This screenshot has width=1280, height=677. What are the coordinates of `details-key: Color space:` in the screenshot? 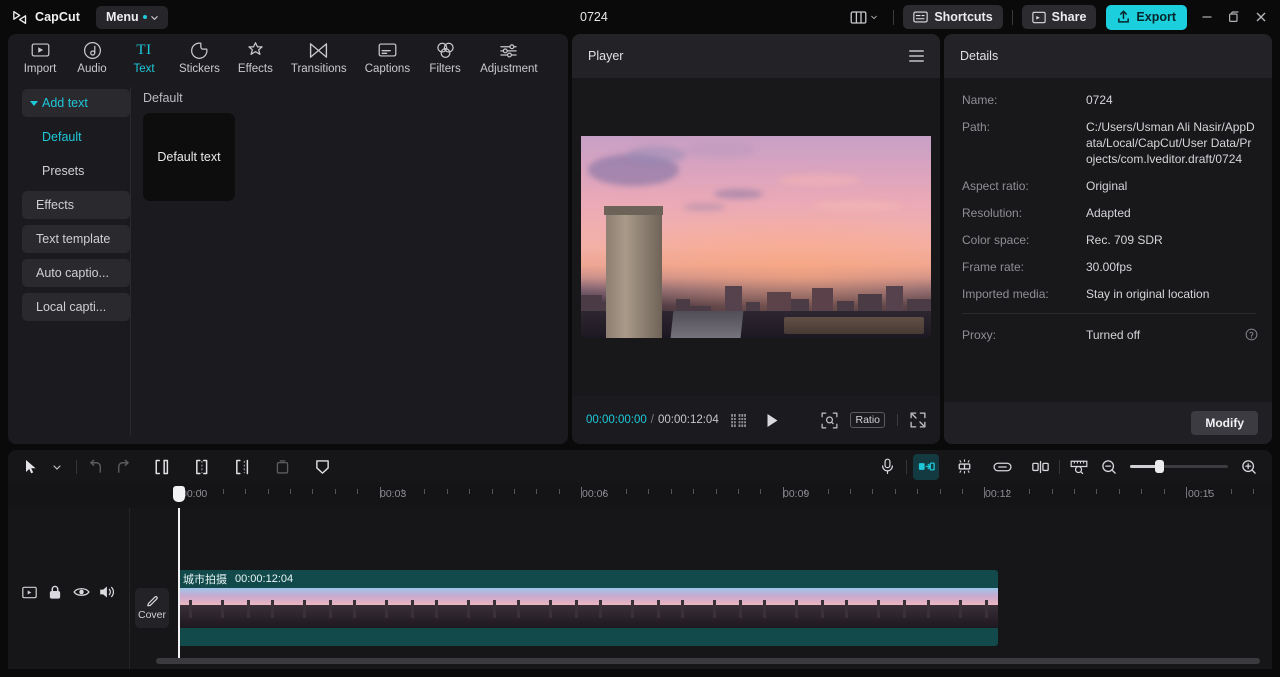 It's located at (996, 240).